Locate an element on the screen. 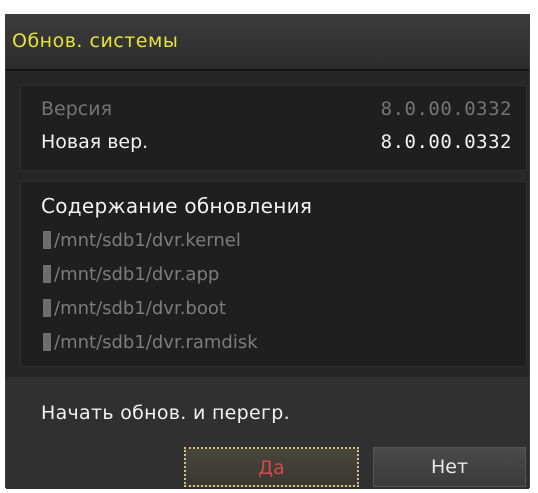 This screenshot has height=493, width=538. new-version-label: Новая вер. is located at coordinates (95, 142).